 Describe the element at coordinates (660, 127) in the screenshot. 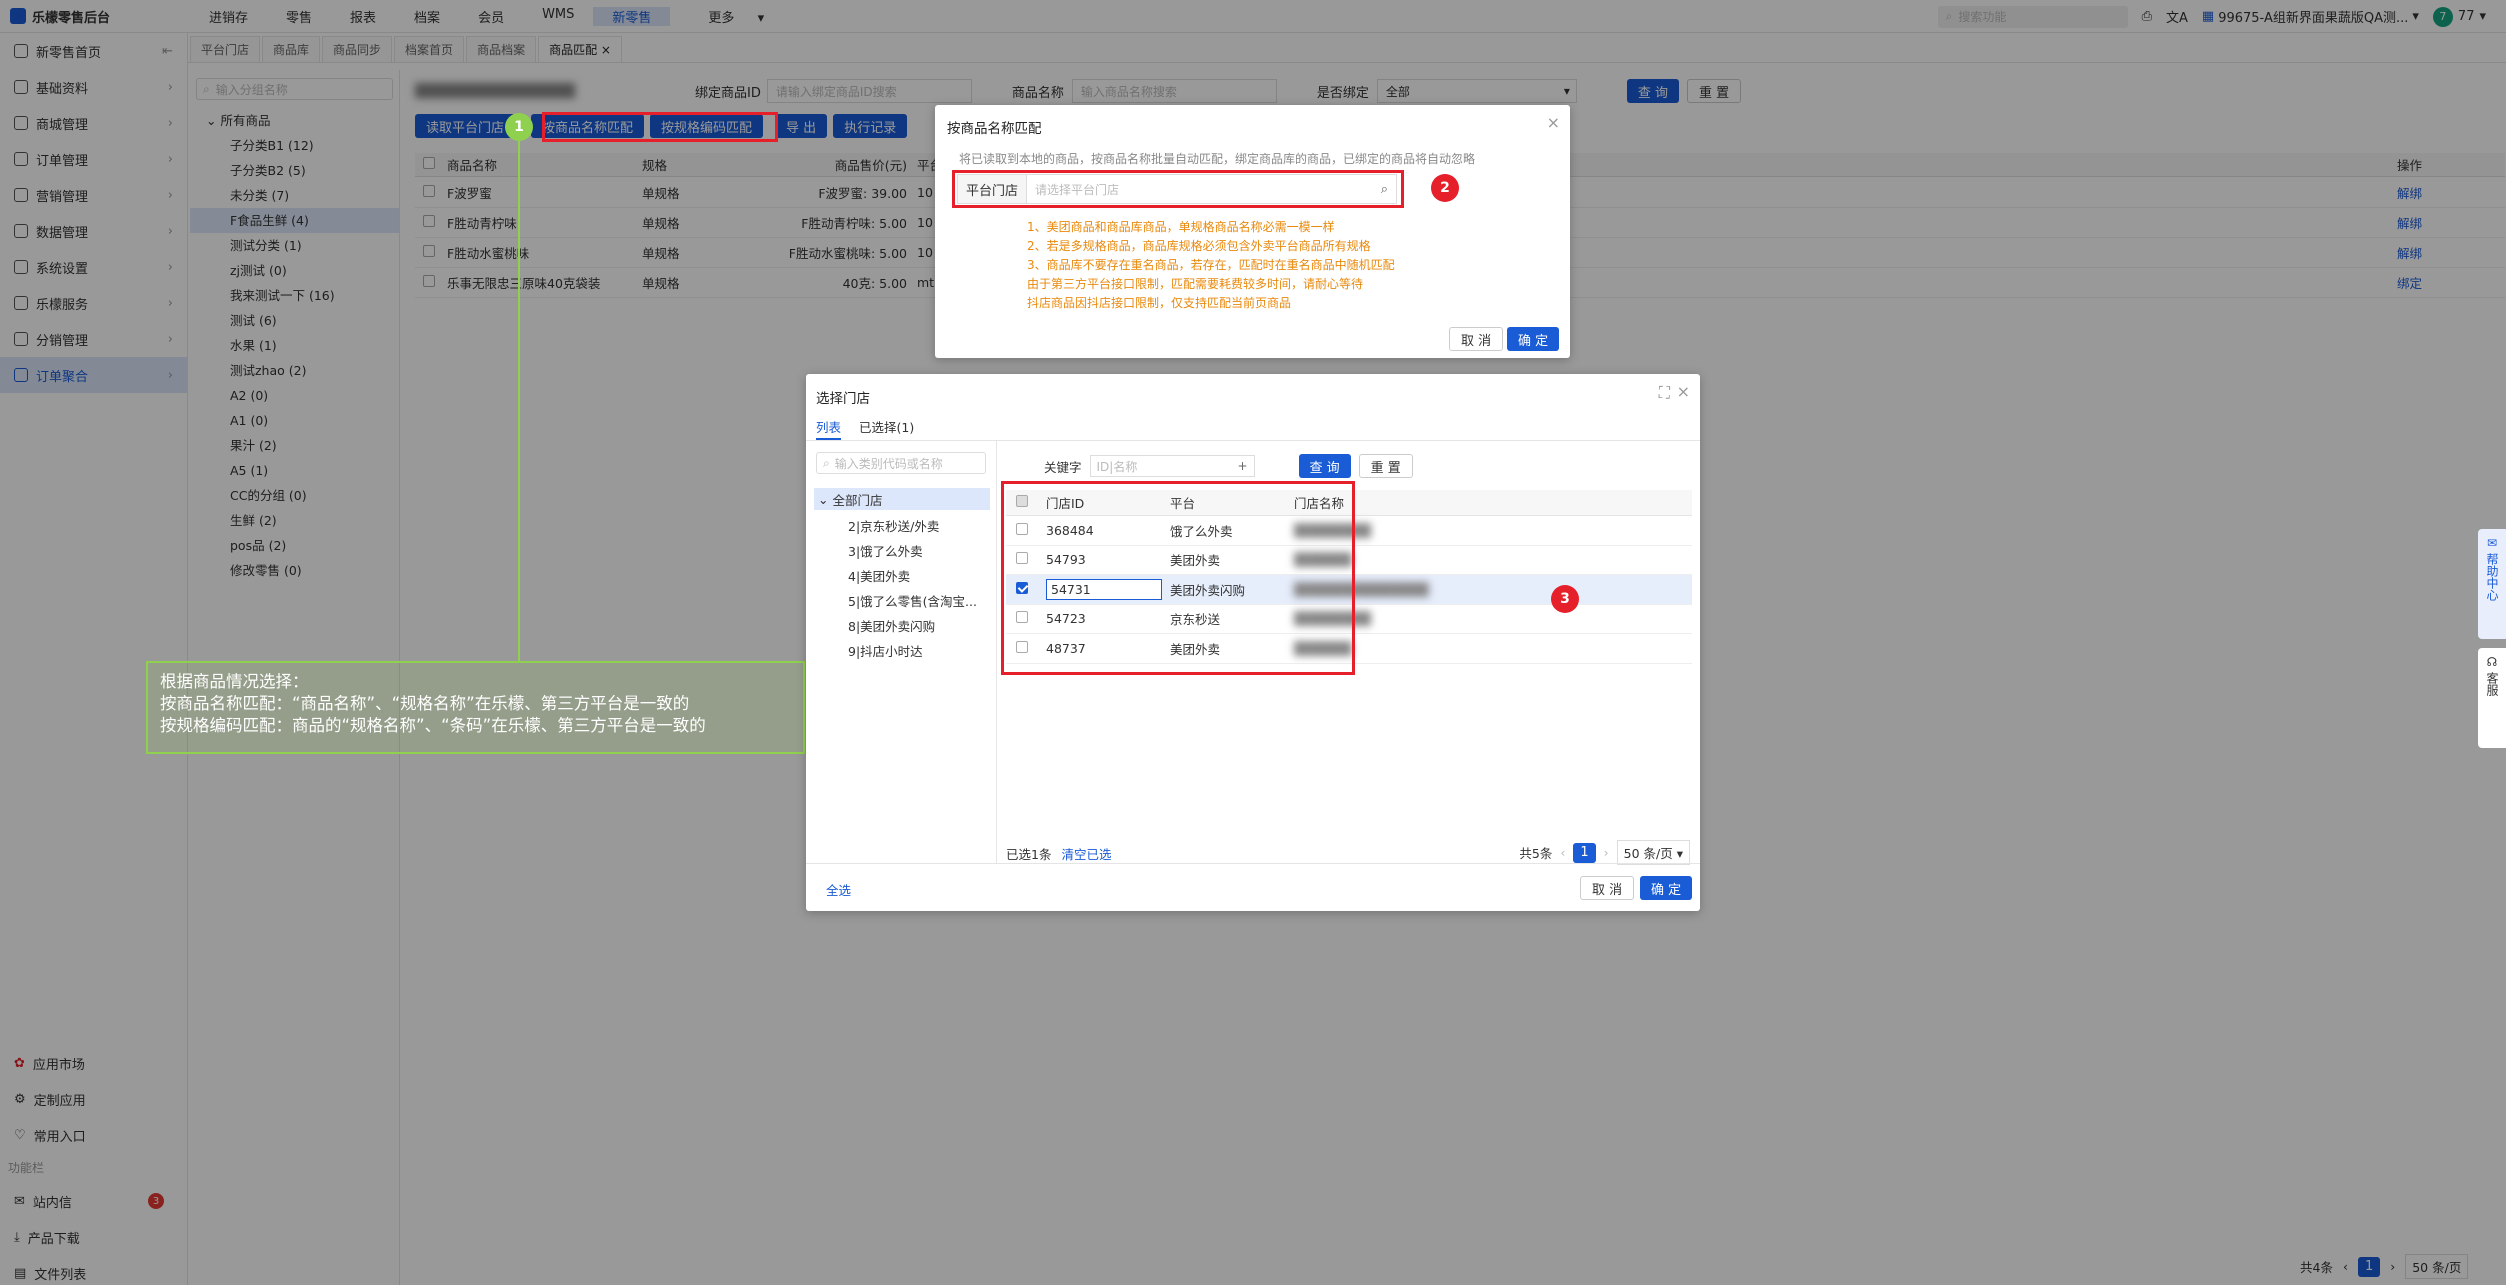

I see `annotation-highlight-buttons` at that location.